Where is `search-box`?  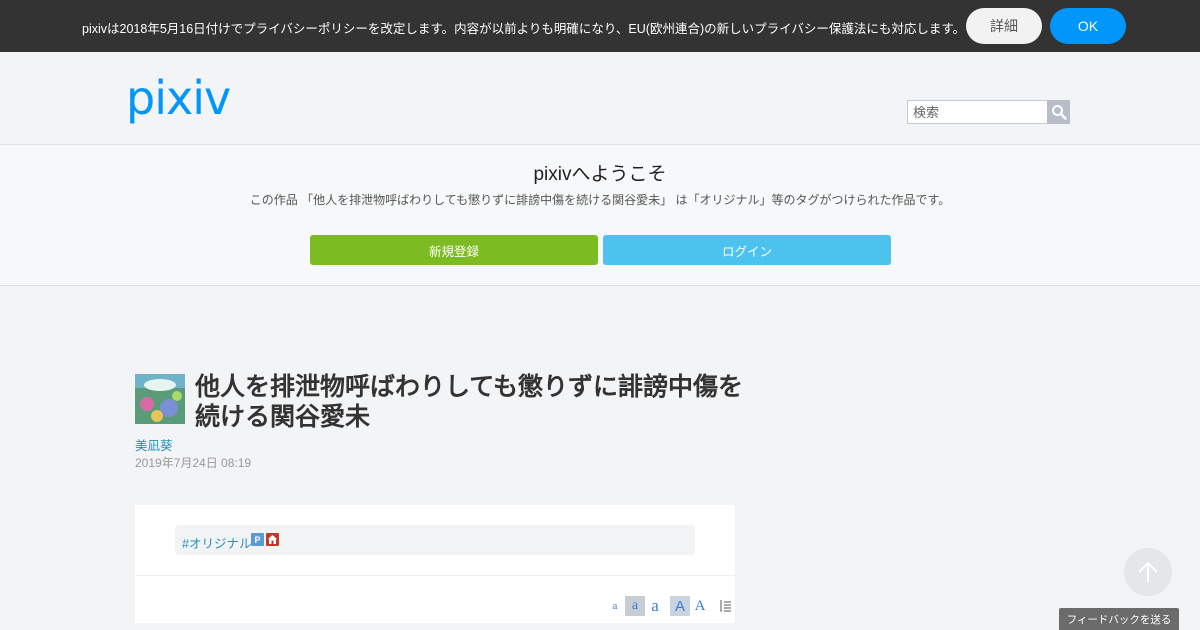
search-box is located at coordinates (988, 112).